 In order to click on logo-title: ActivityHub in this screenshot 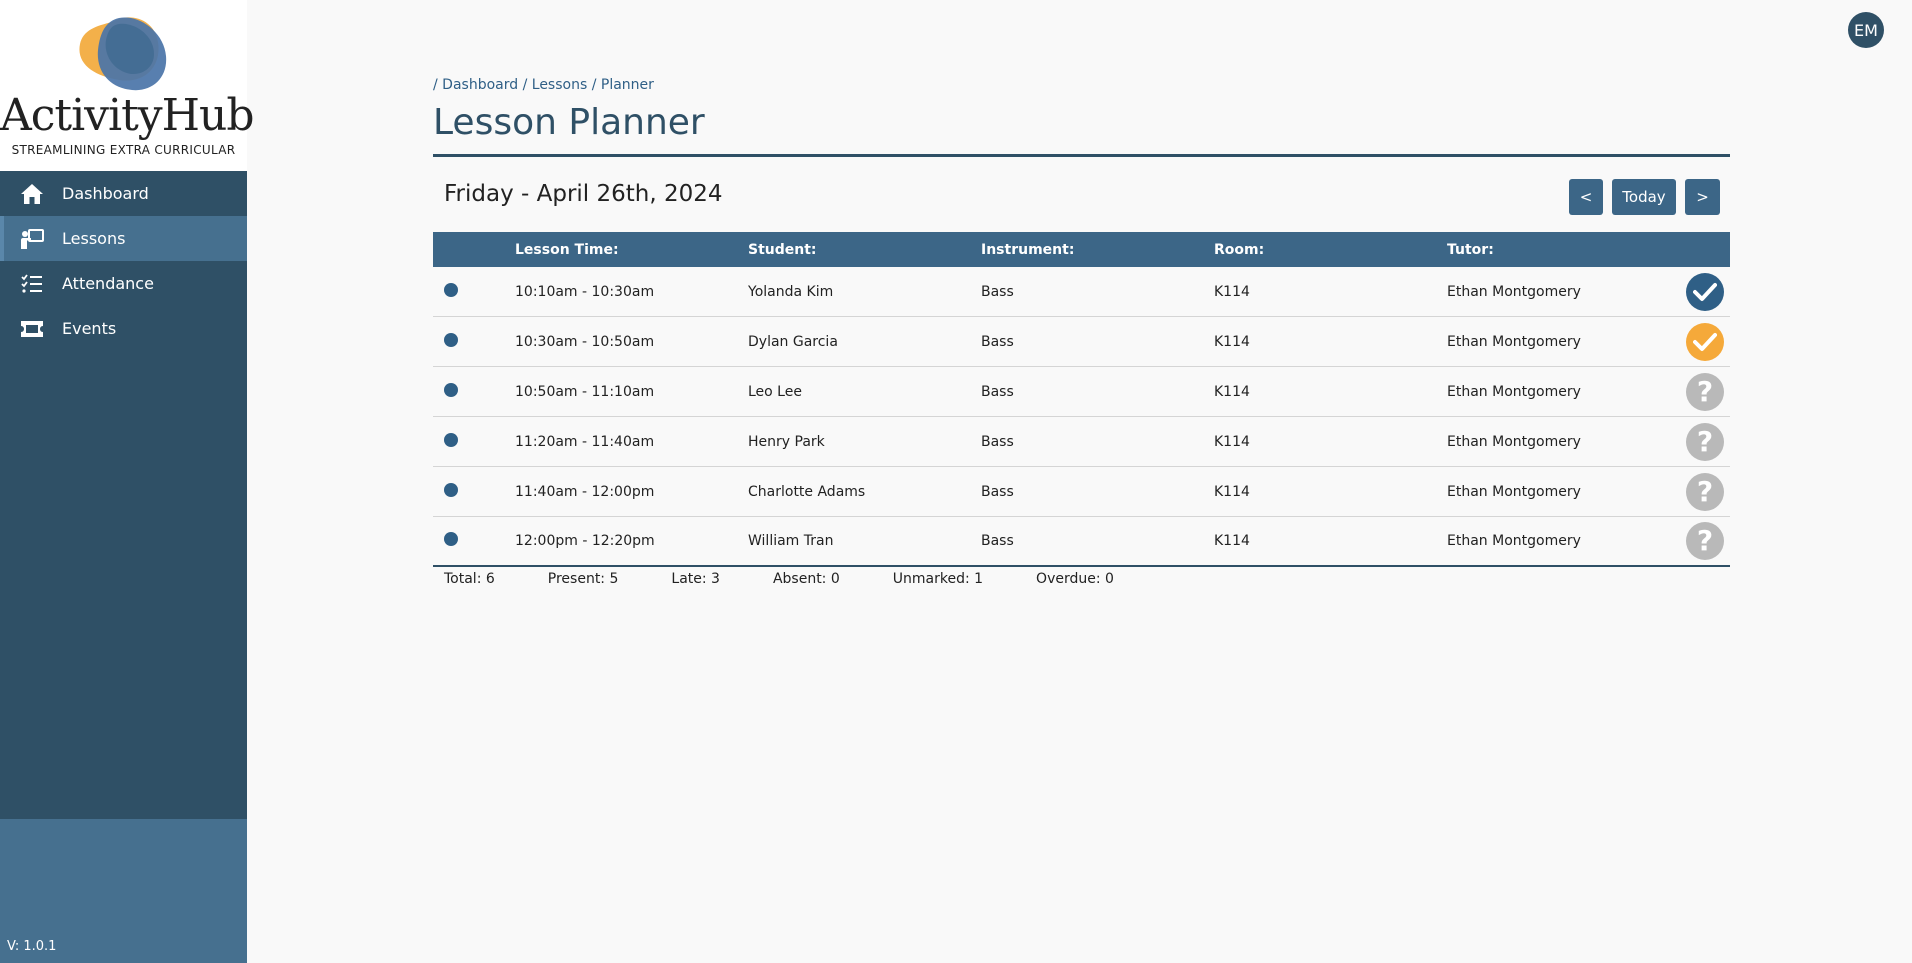, I will do `click(127, 115)`.